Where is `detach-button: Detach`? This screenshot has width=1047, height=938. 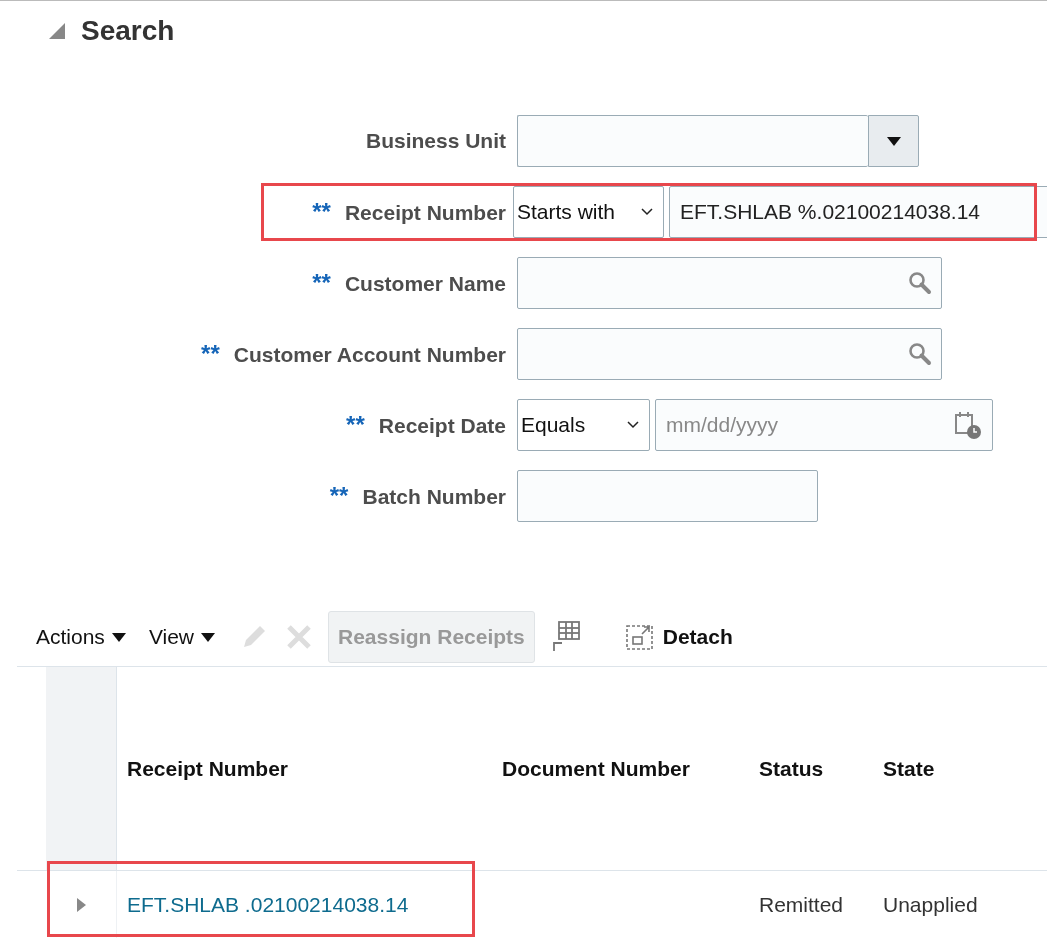 detach-button: Detach is located at coordinates (678, 637).